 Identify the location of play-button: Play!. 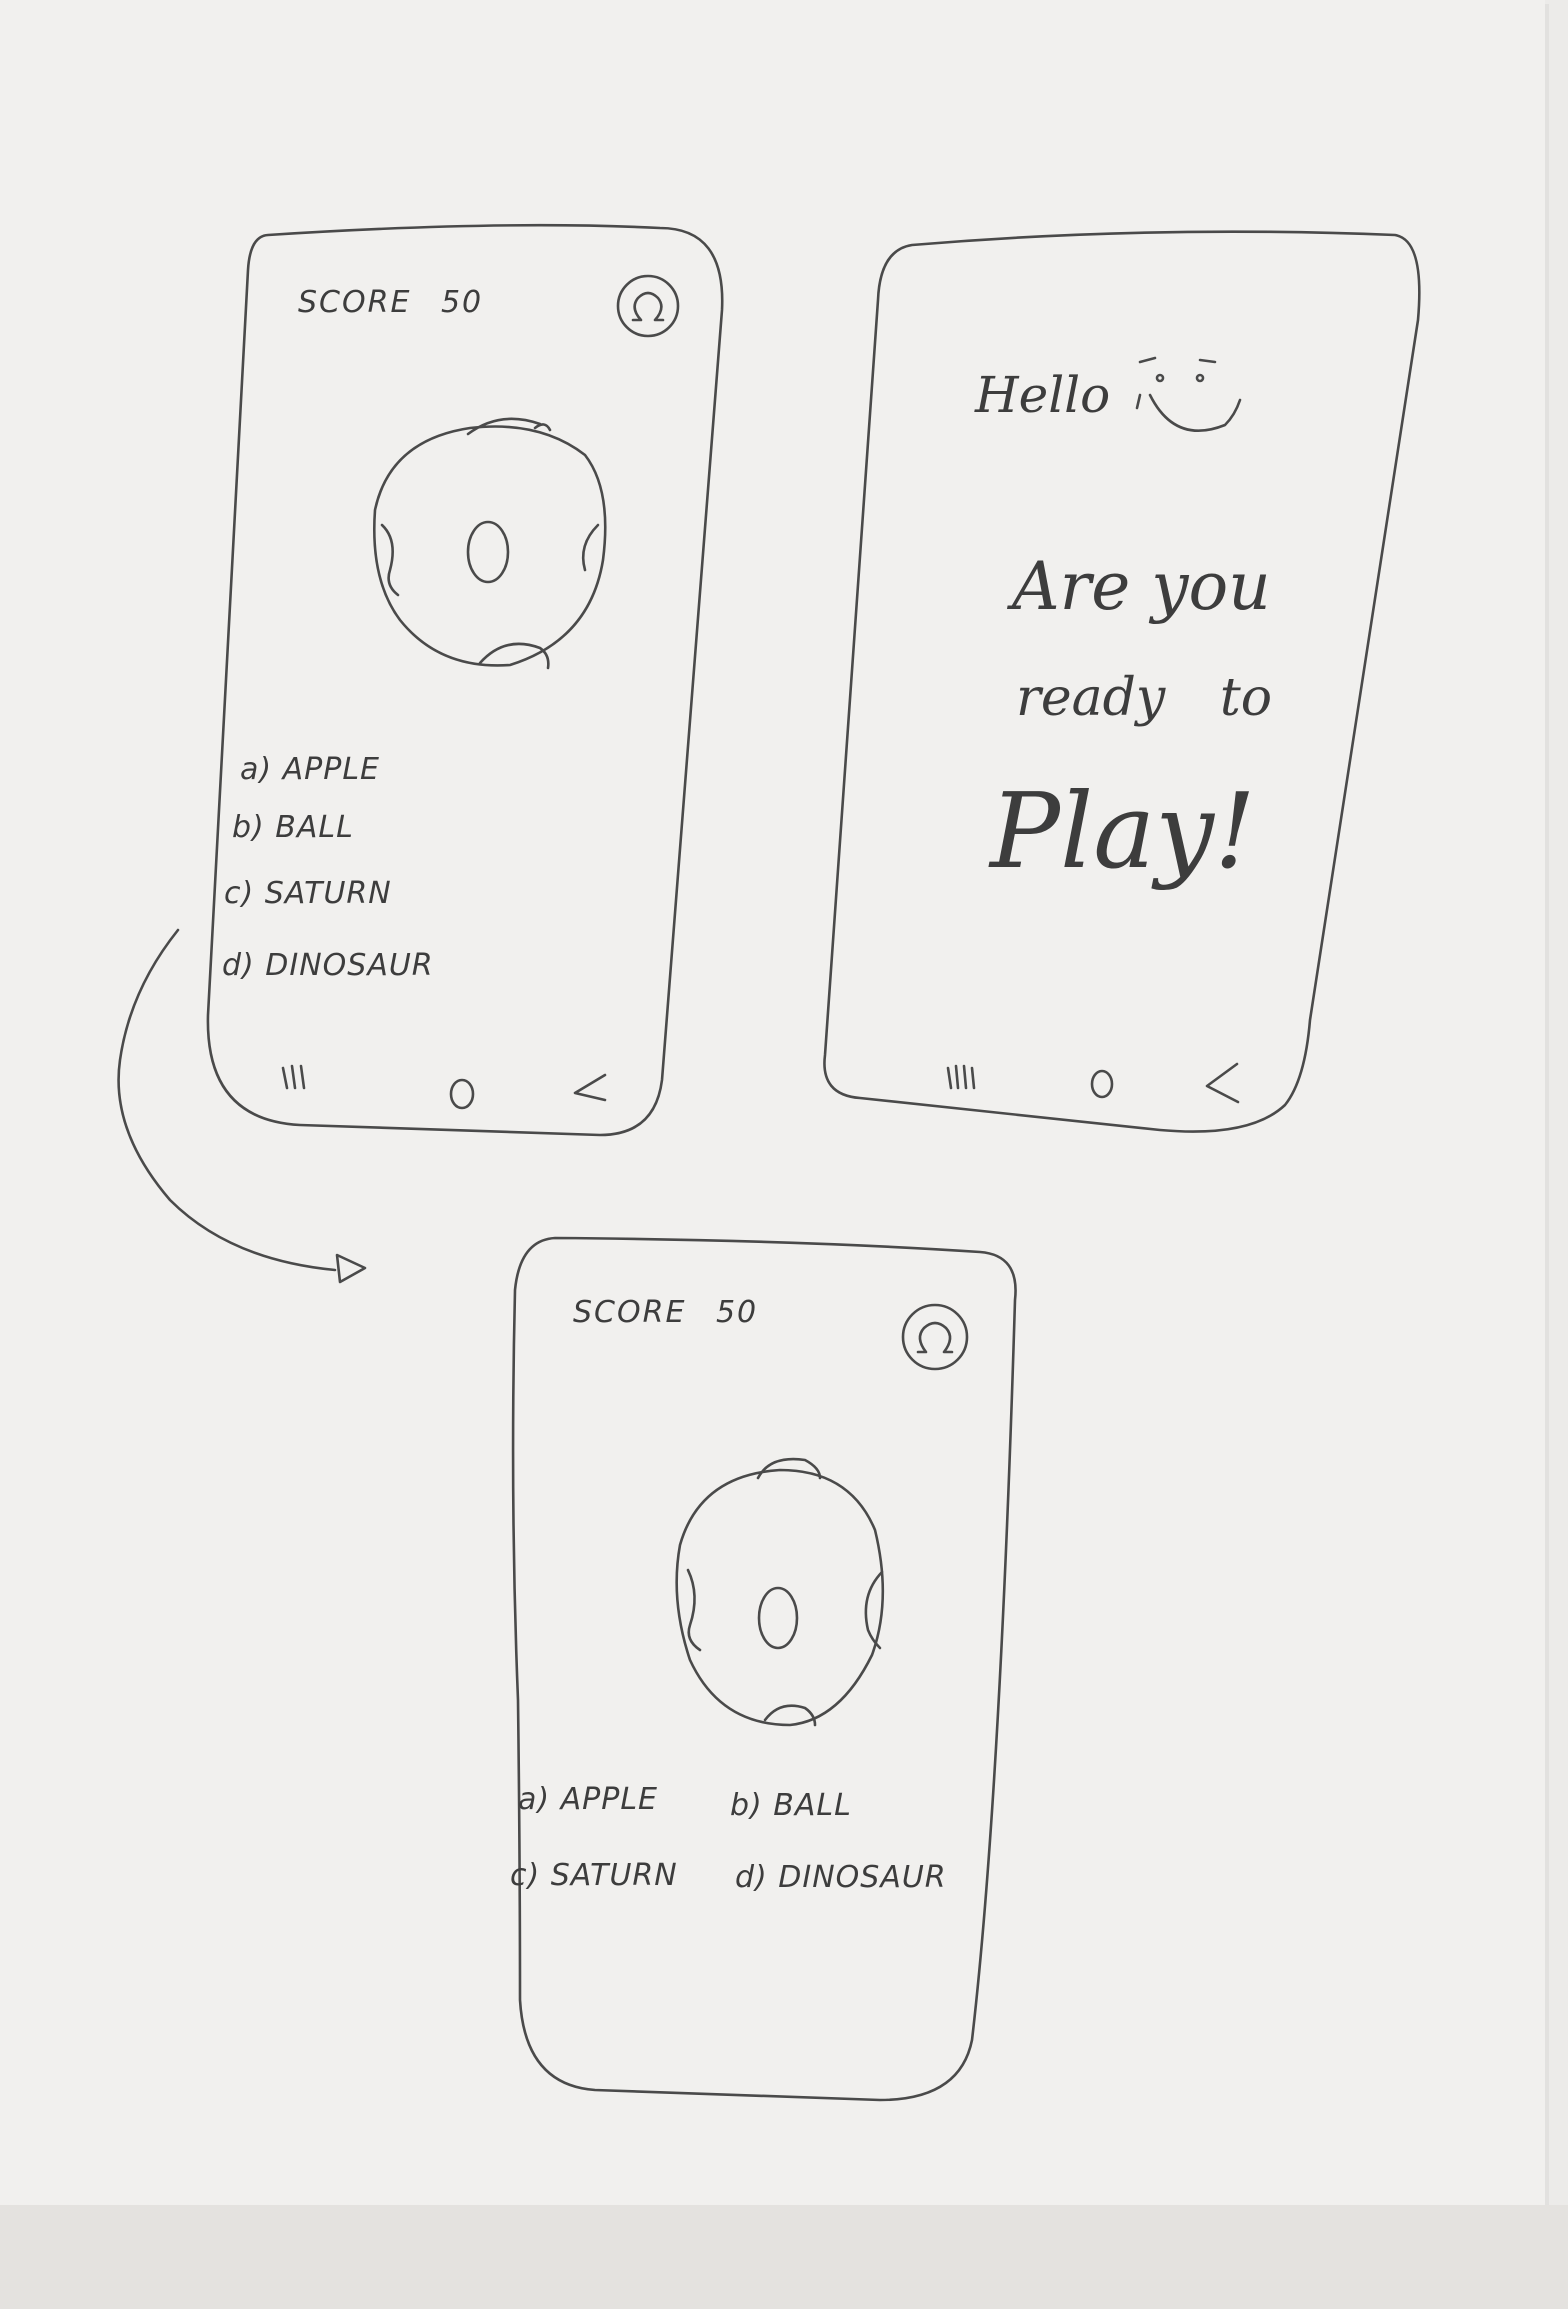
(1123, 831).